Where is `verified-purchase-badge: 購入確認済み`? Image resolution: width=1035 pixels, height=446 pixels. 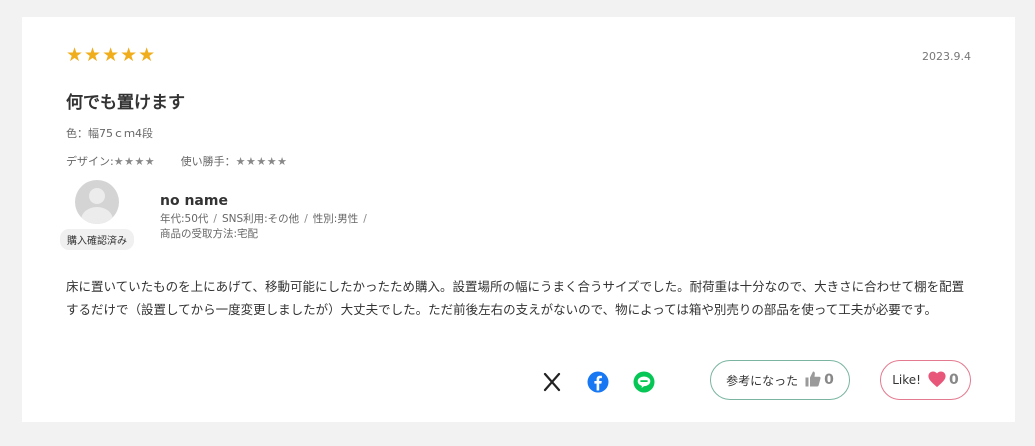 verified-purchase-badge: 購入確認済み is located at coordinates (97, 239).